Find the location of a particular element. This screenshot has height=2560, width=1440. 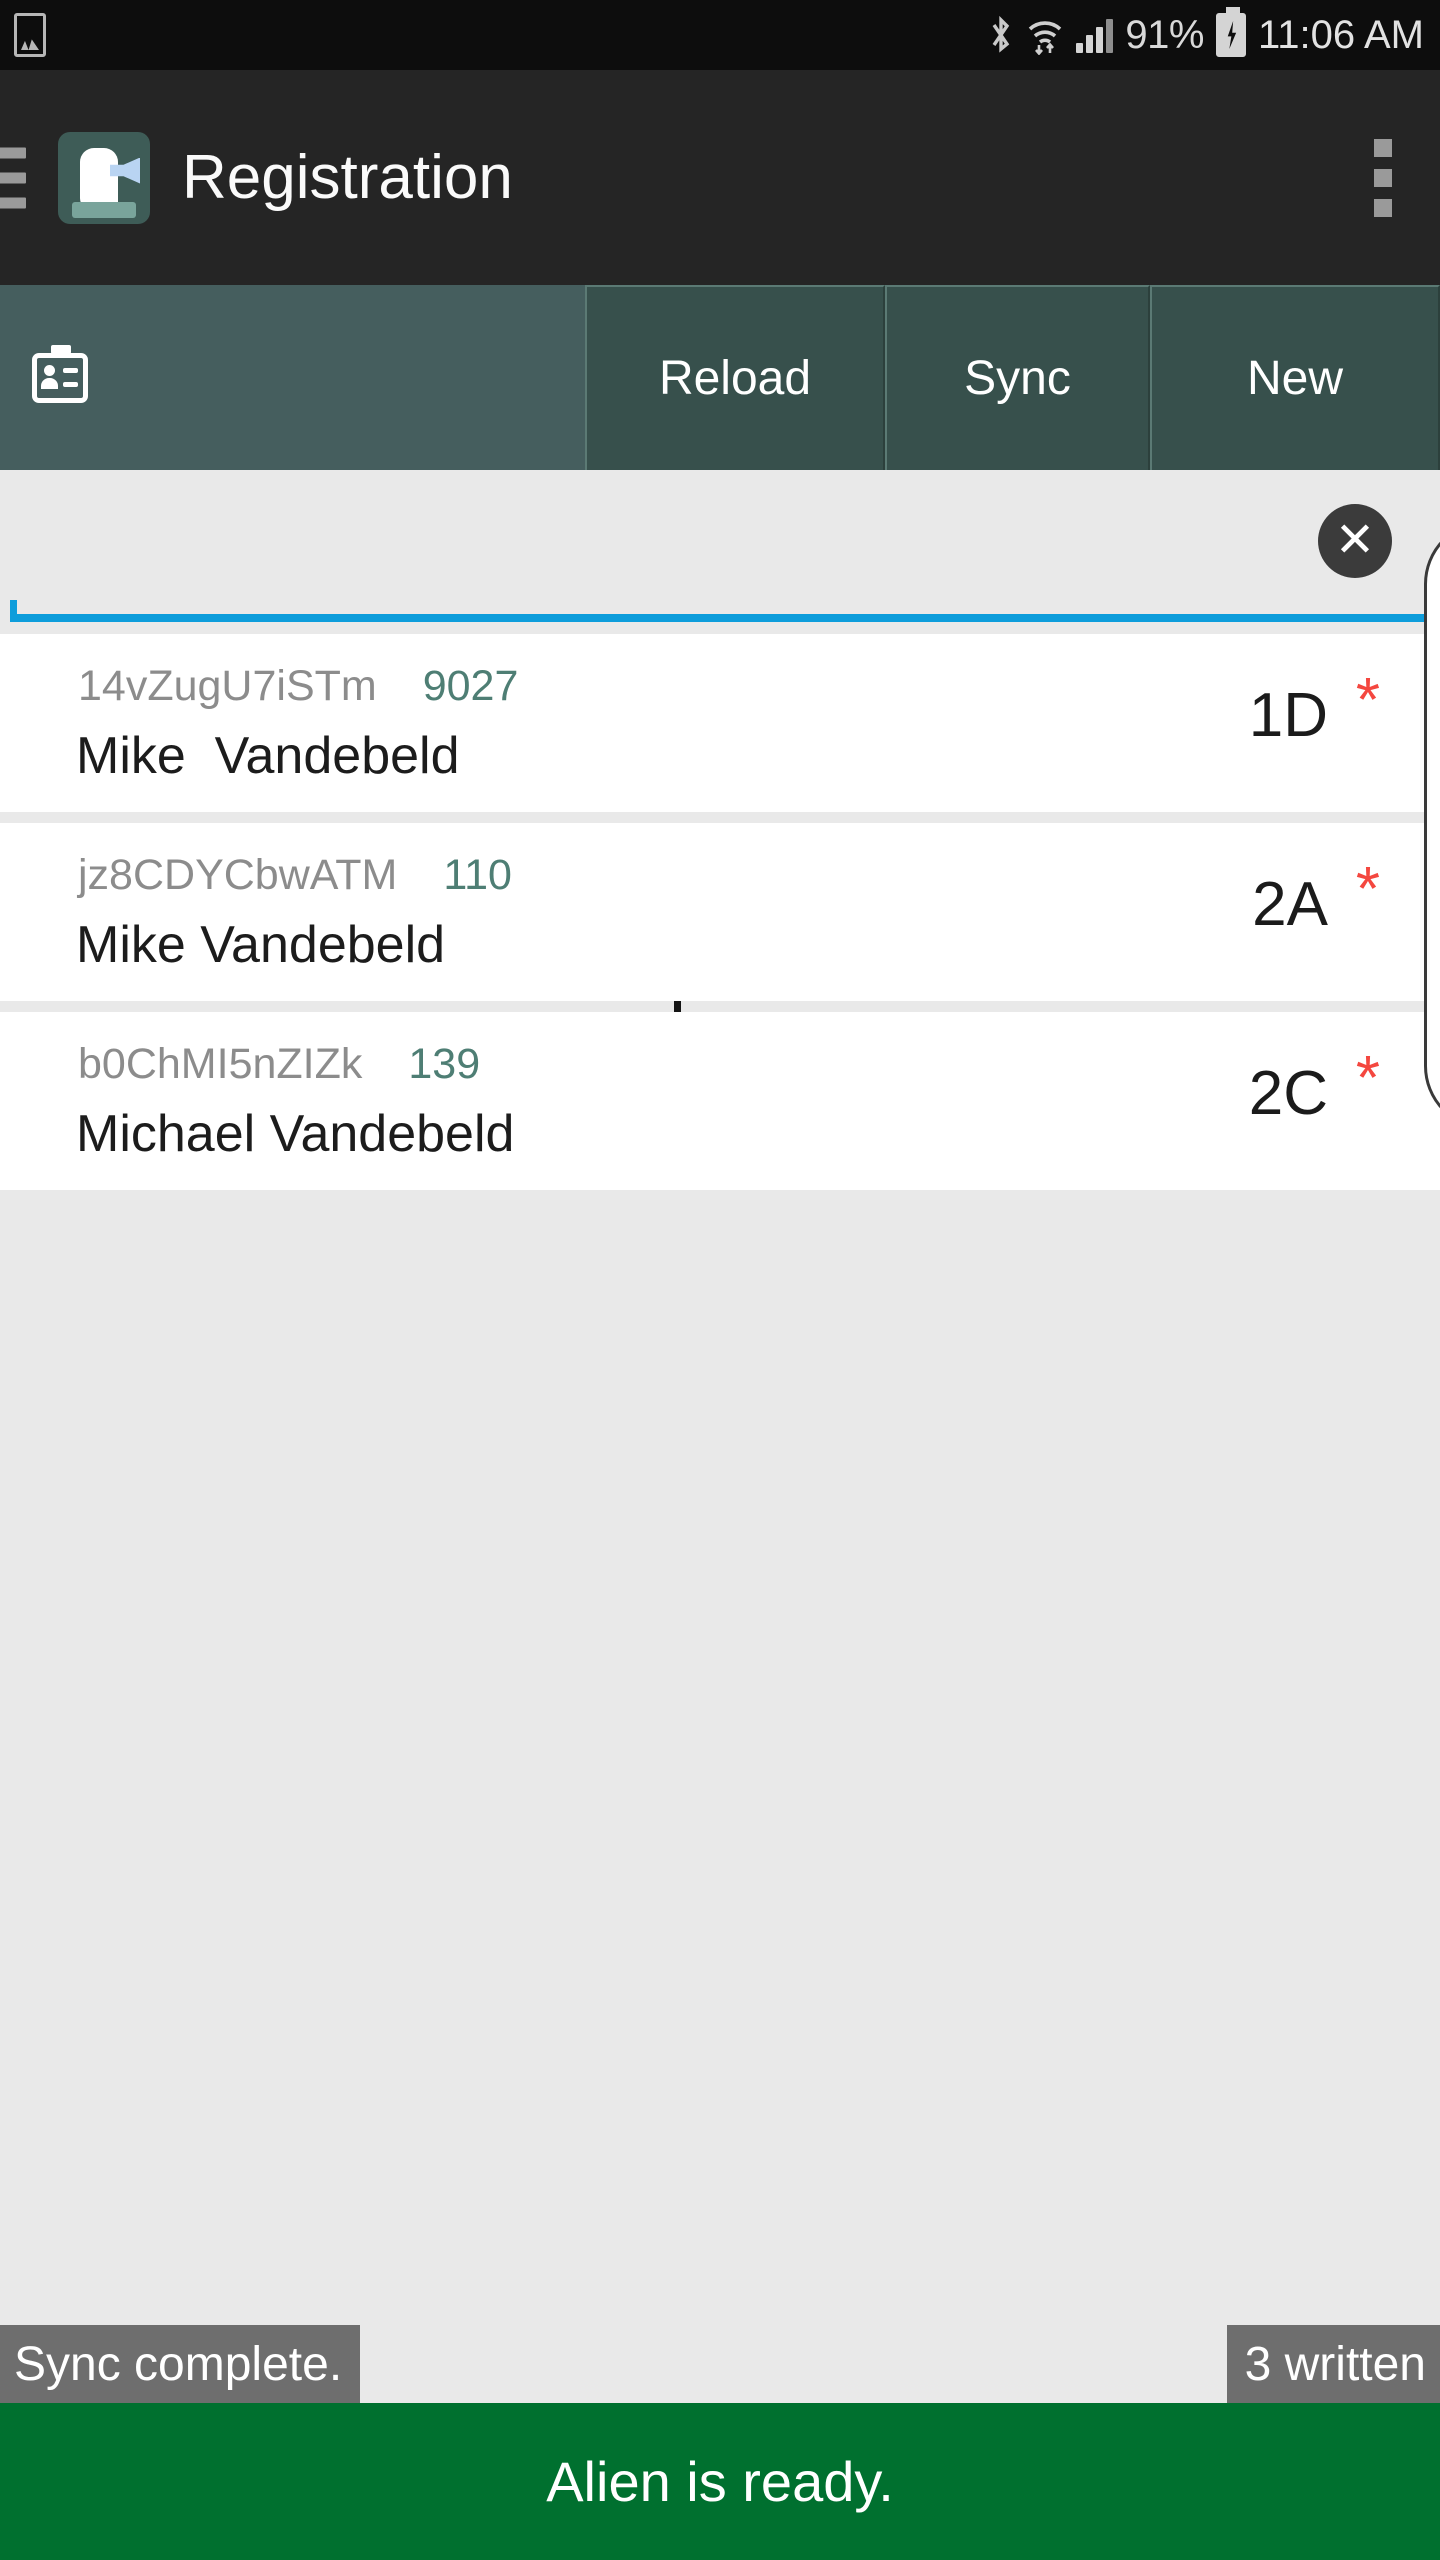

toast-written-count: 3 written is located at coordinates (1333, 2364).